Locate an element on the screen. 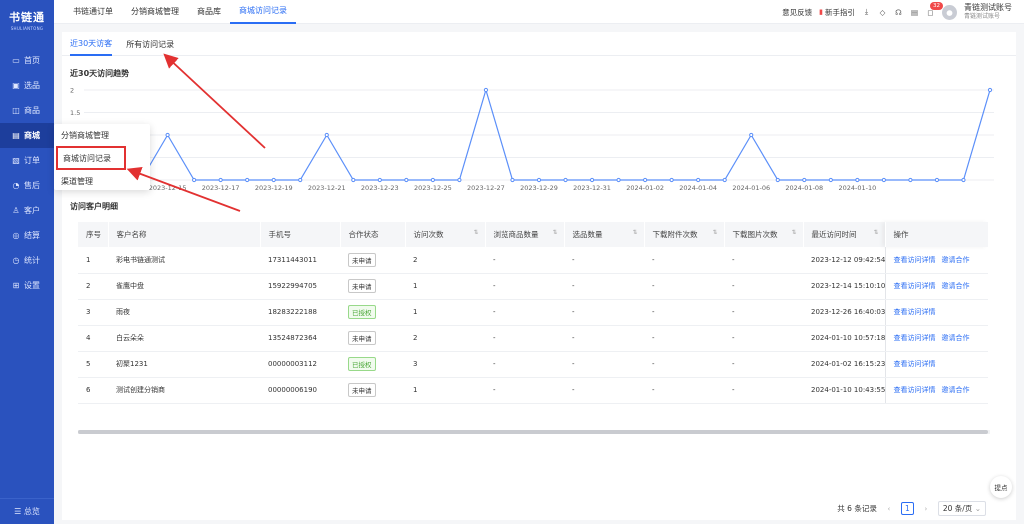 This screenshot has height=524, width=1024. column-header: 下载图片次数 ⇅ is located at coordinates (764, 234).